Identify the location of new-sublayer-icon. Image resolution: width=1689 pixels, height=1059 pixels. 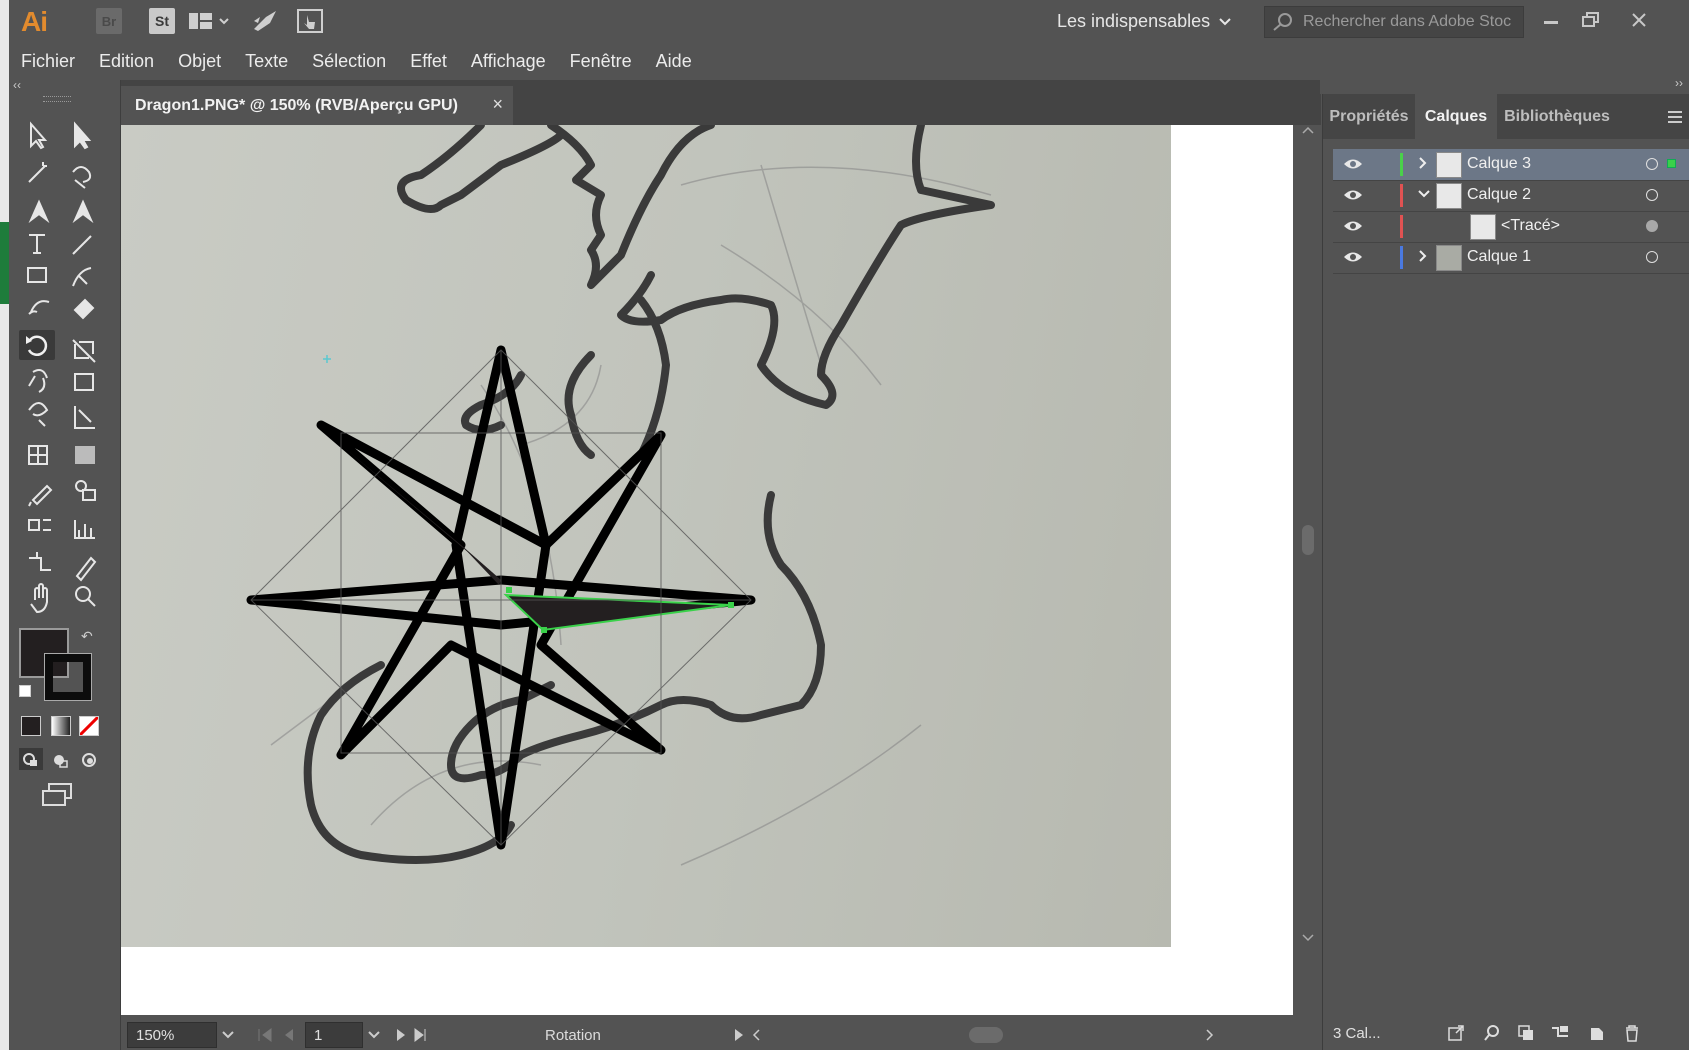
(1560, 1033).